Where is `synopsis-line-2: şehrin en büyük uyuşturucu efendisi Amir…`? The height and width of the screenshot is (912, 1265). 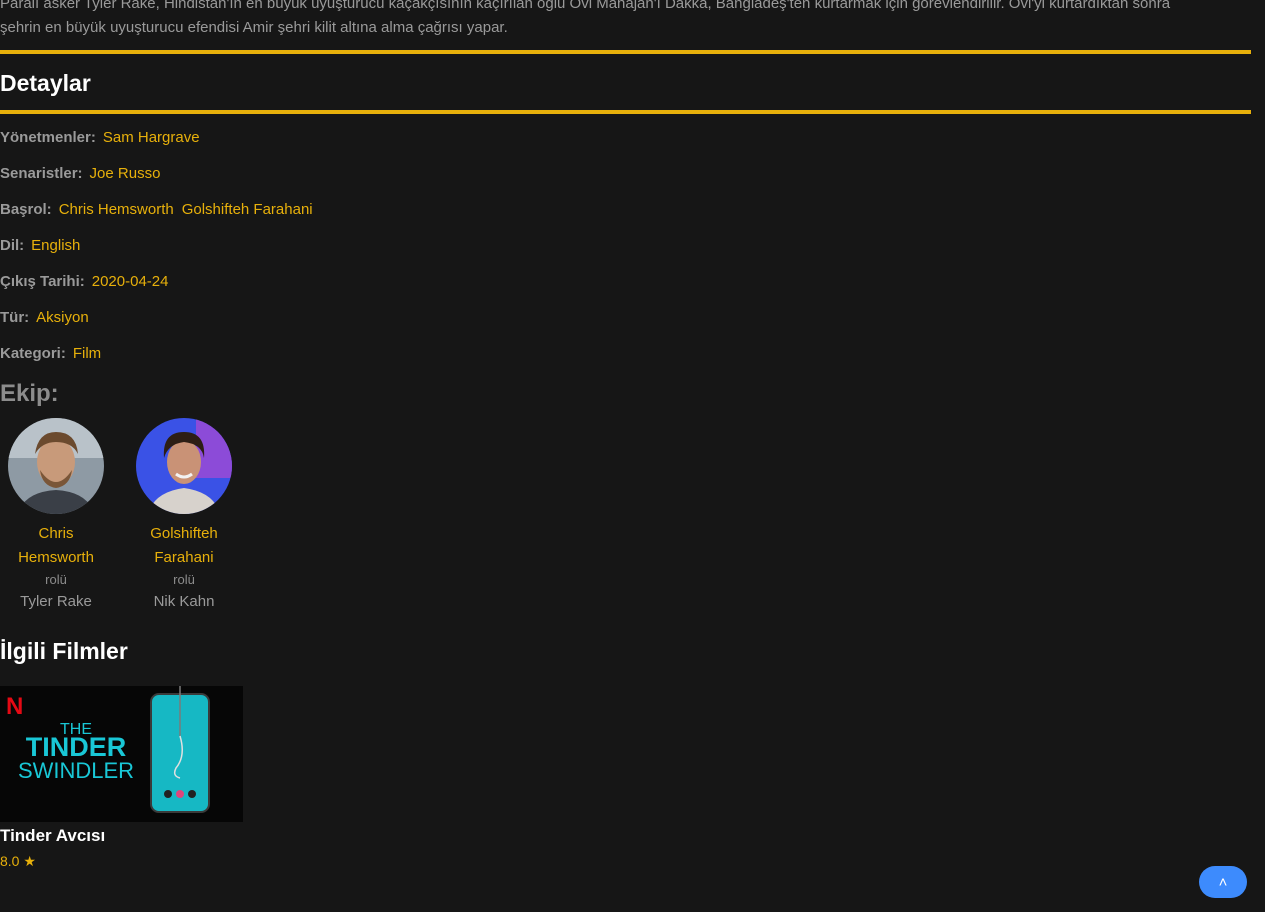
synopsis-line-2: şehrin en büyük uyuşturucu efendisi Amir… is located at coordinates (254, 27).